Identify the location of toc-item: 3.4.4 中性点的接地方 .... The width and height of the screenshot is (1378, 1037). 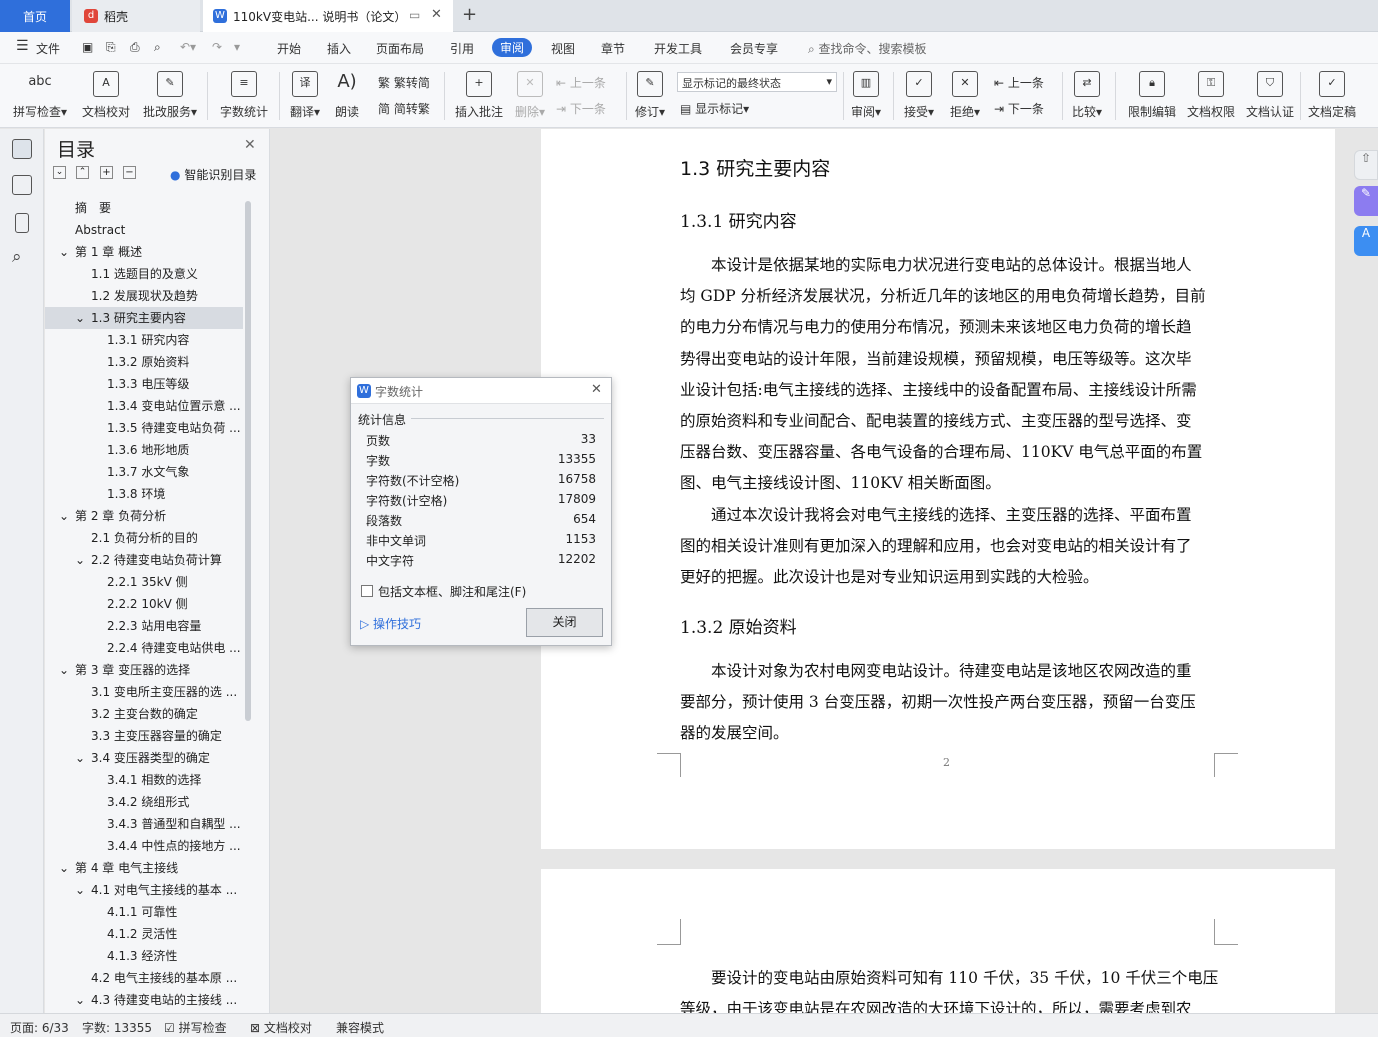
(144, 846).